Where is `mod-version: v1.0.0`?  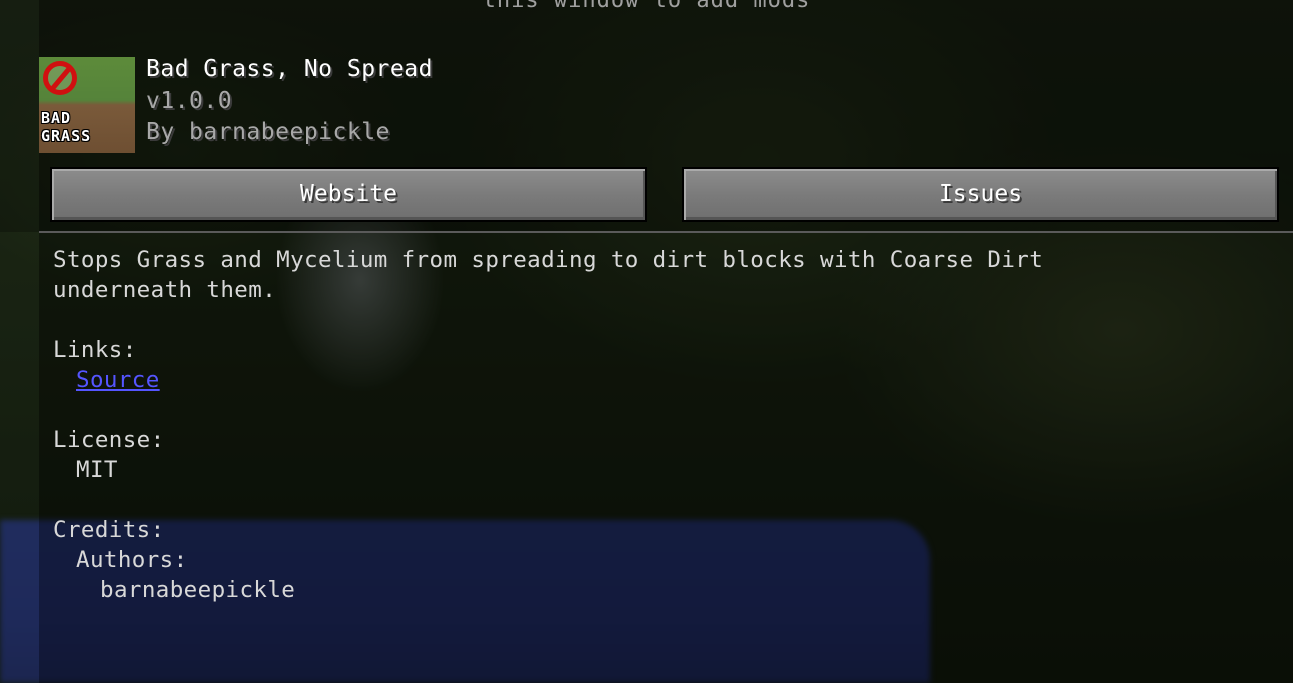
mod-version: v1.0.0 is located at coordinates (189, 101).